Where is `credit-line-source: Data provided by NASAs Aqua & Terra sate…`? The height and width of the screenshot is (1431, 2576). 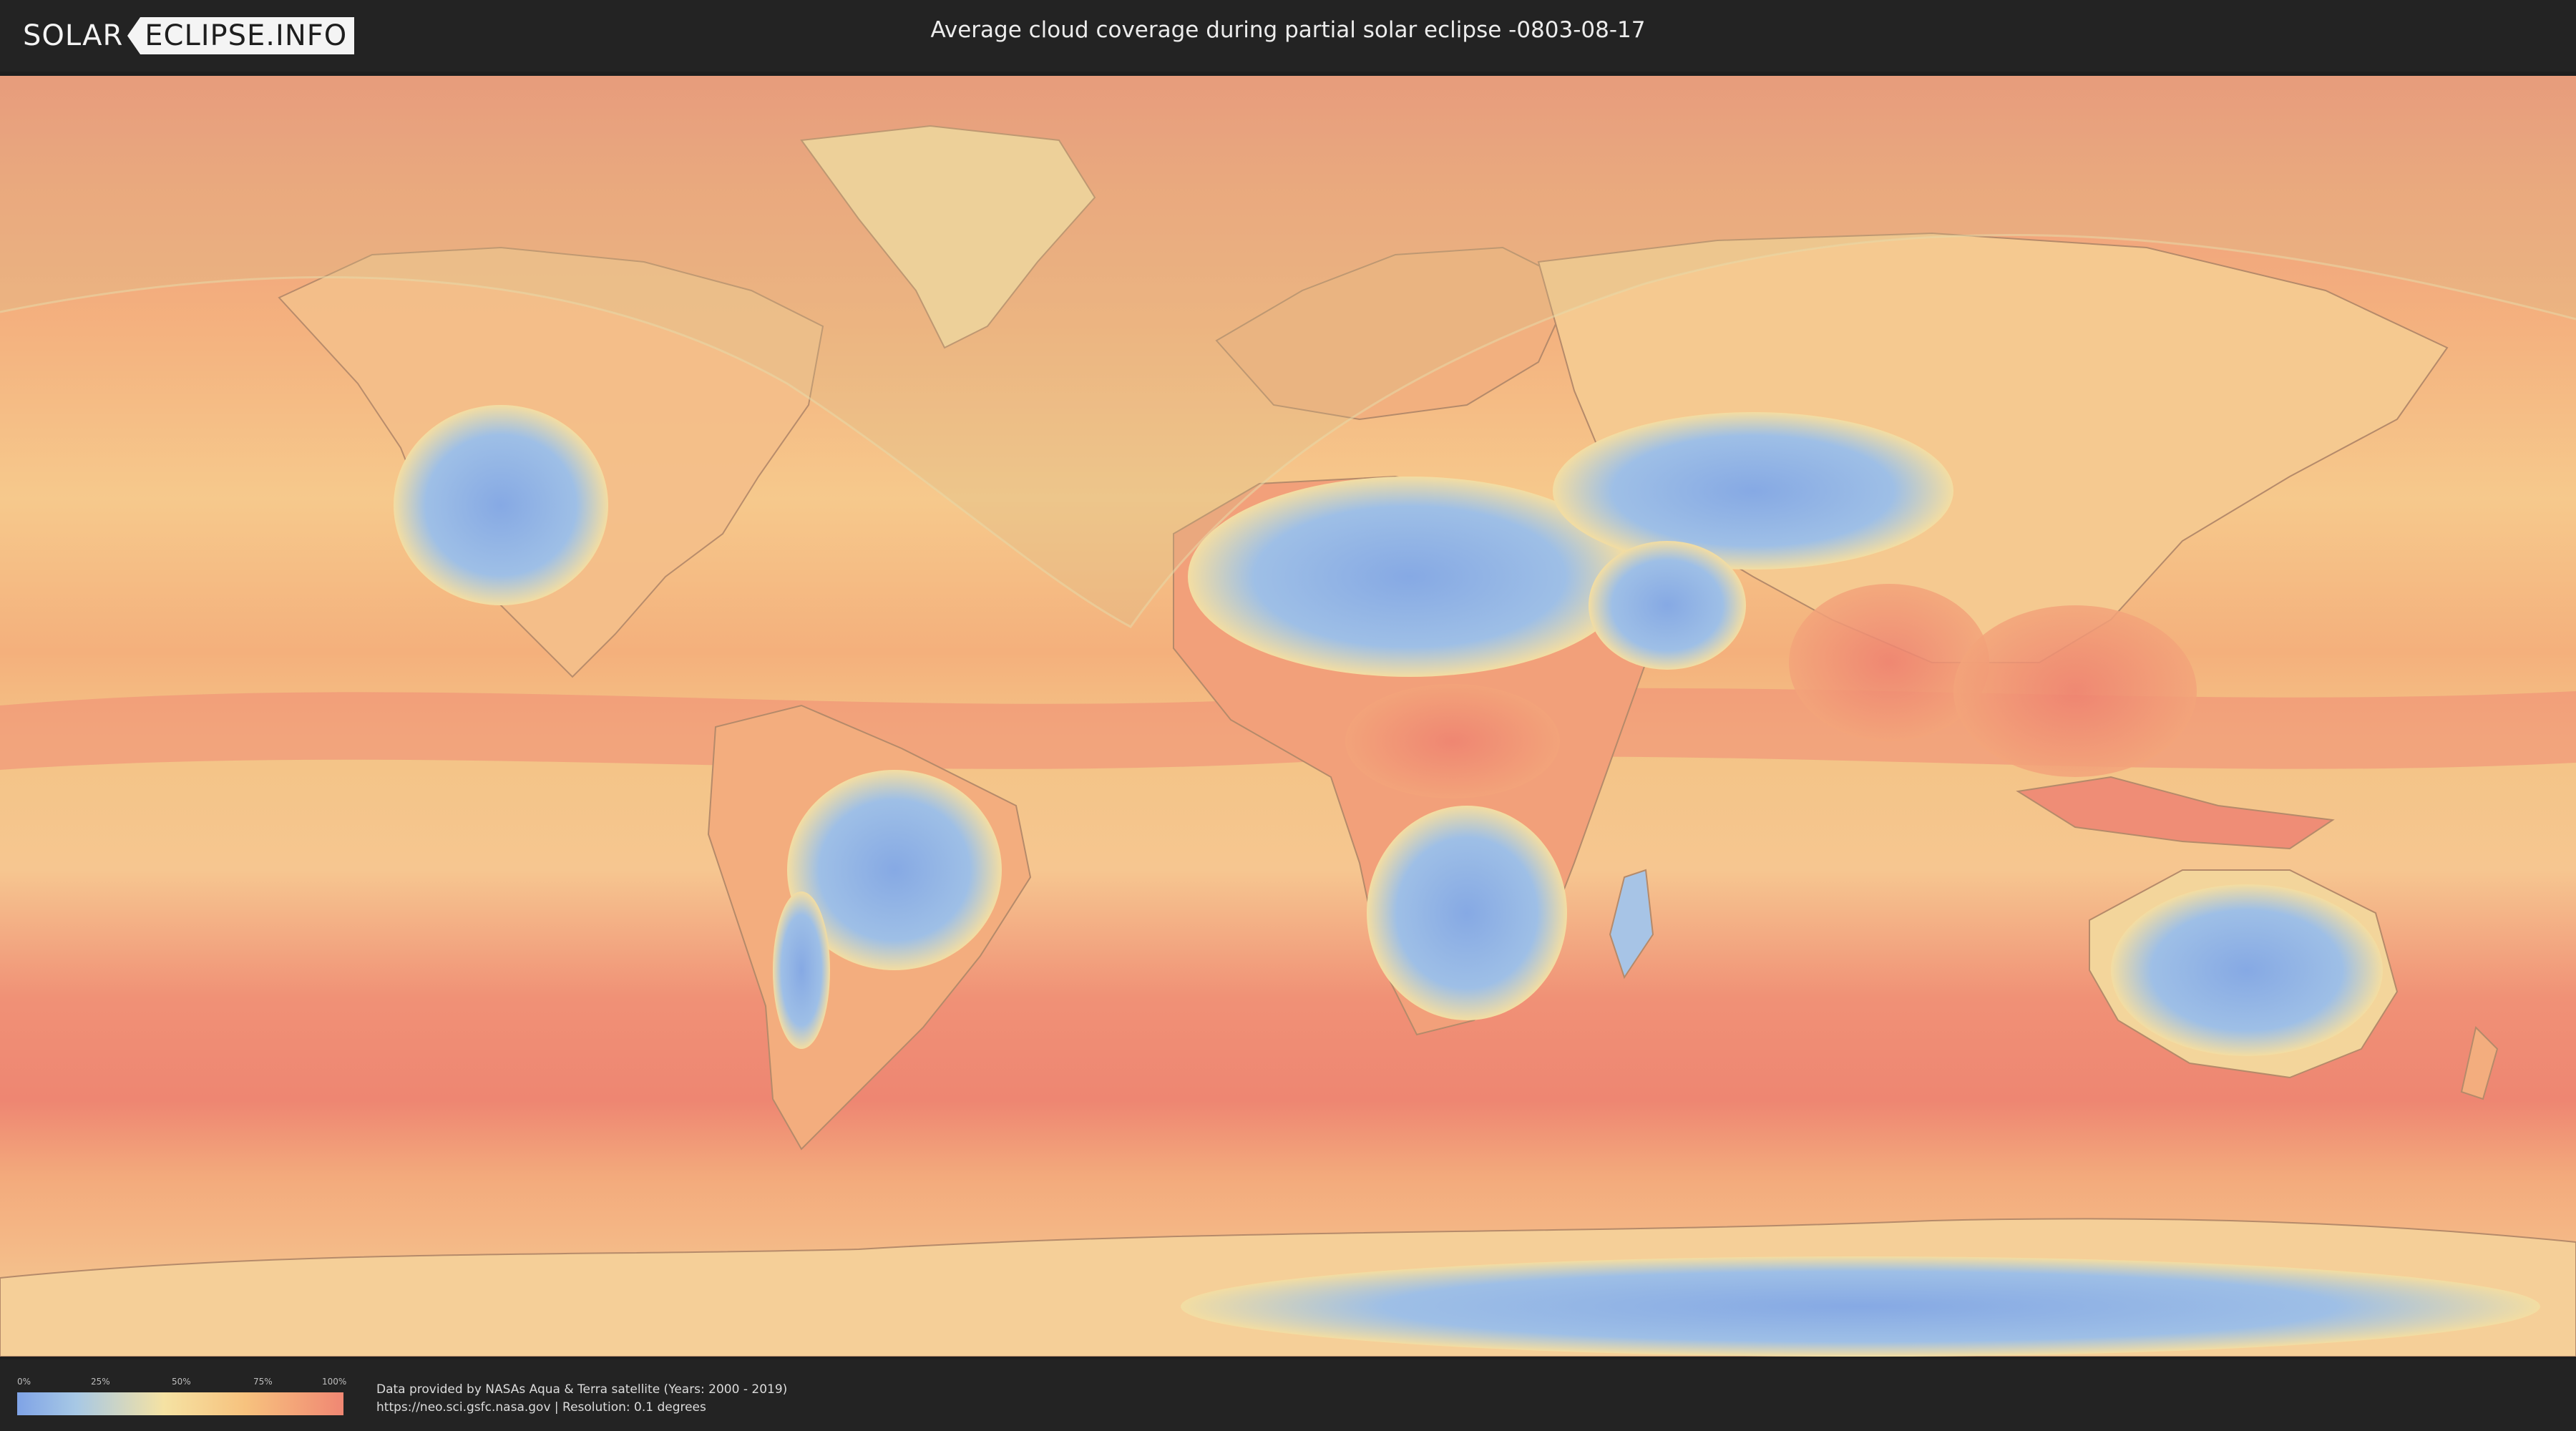
credit-line-source: Data provided by NASAs Aqua & Terra sate… is located at coordinates (582, 1389).